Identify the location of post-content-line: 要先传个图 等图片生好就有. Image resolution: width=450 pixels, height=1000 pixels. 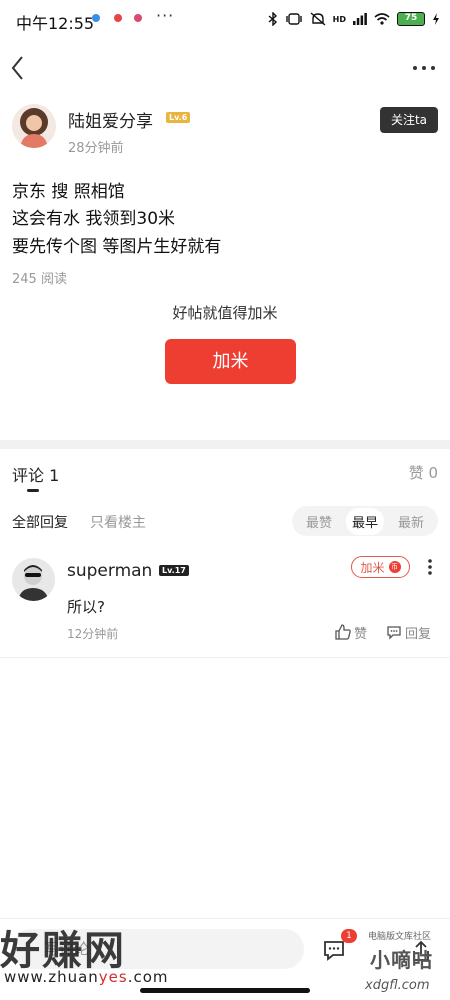
(117, 247).